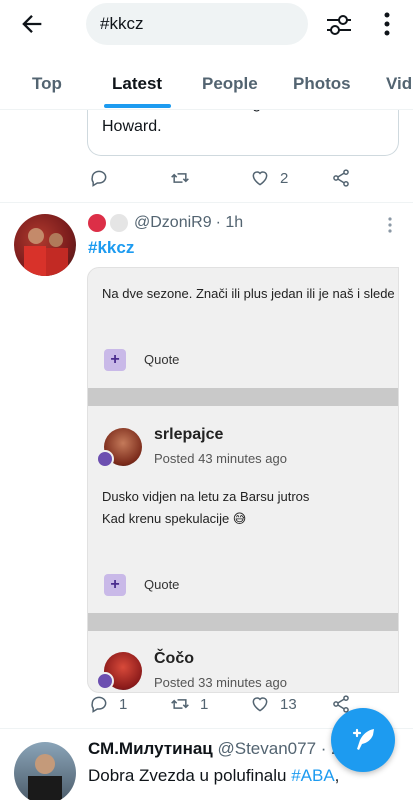 This screenshot has height=800, width=413. I want to click on tweet-time: · 1h, so click(229, 222).